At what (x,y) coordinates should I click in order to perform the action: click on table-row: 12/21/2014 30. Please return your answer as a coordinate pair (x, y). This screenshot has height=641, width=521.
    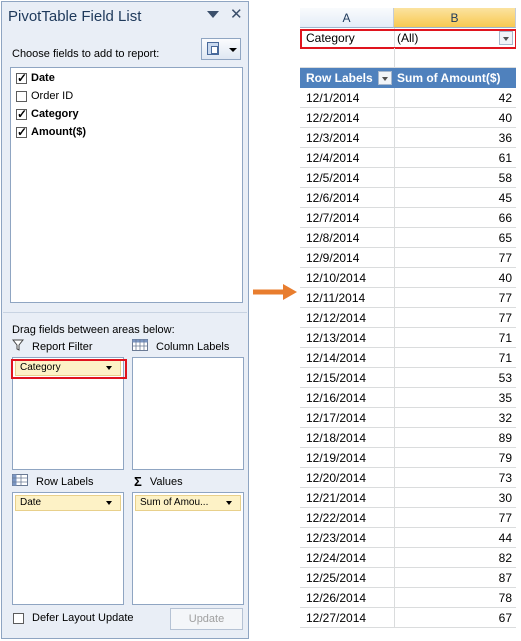
    Looking at the image, I should click on (408, 498).